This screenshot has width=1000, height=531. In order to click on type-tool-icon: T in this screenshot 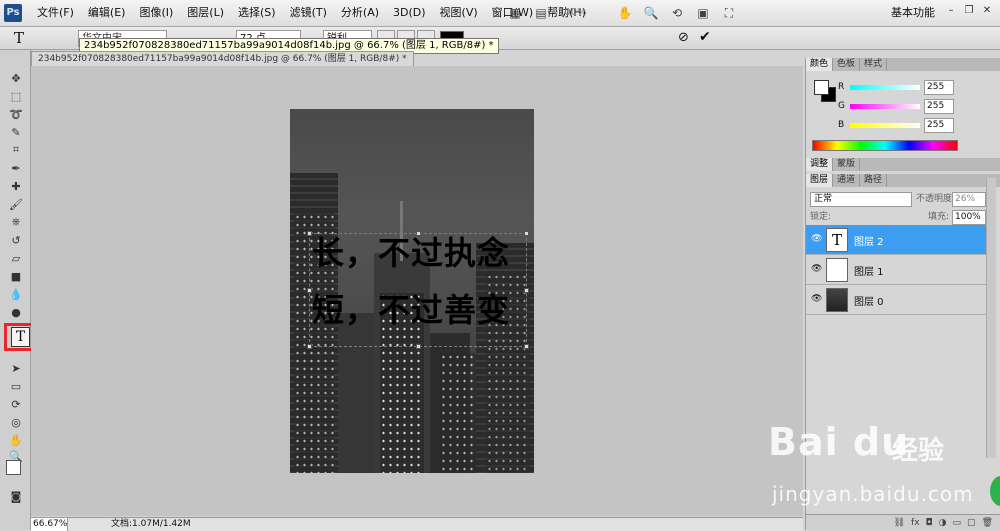, I will do `click(20, 337)`.